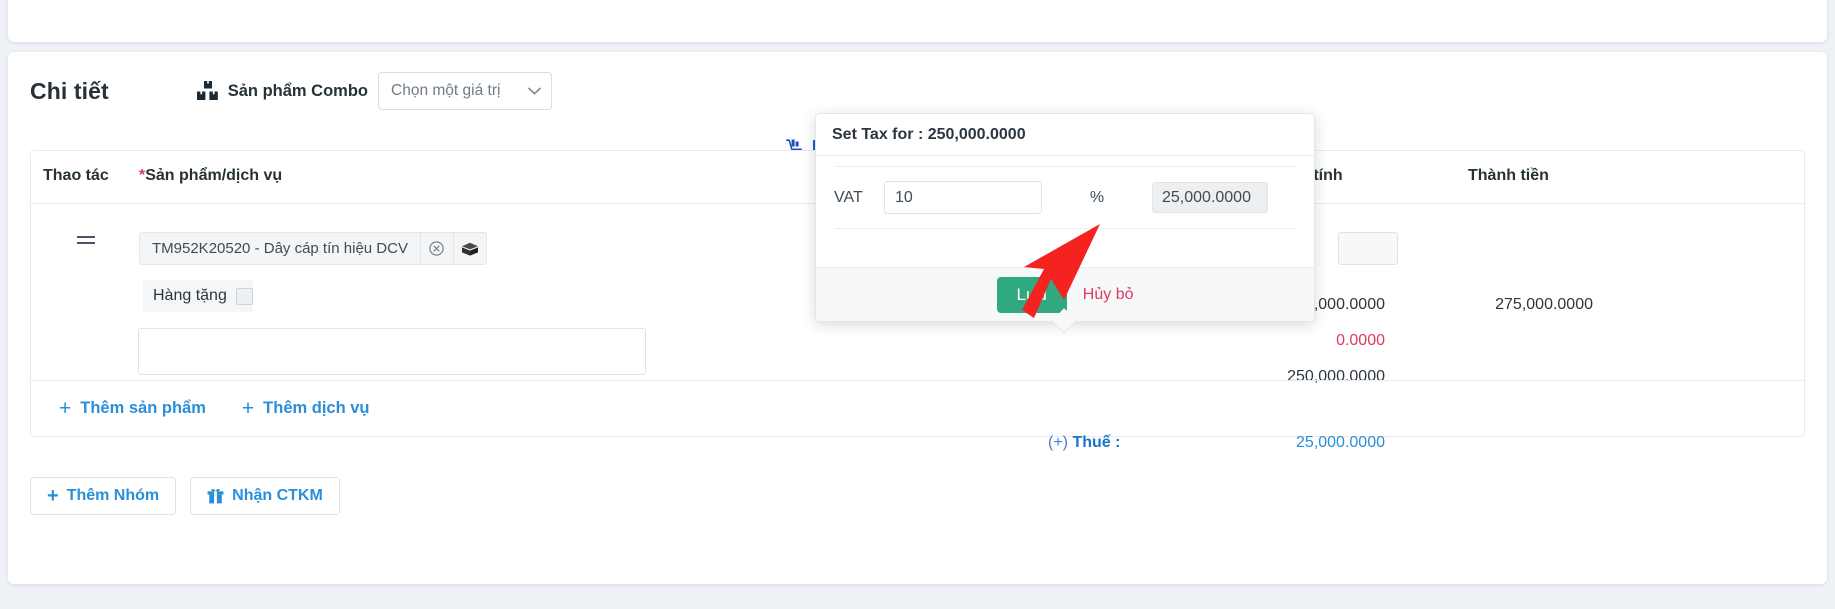 This screenshot has height=609, width=1835. Describe the element at coordinates (963, 197) in the screenshot. I see `vat-input` at that location.